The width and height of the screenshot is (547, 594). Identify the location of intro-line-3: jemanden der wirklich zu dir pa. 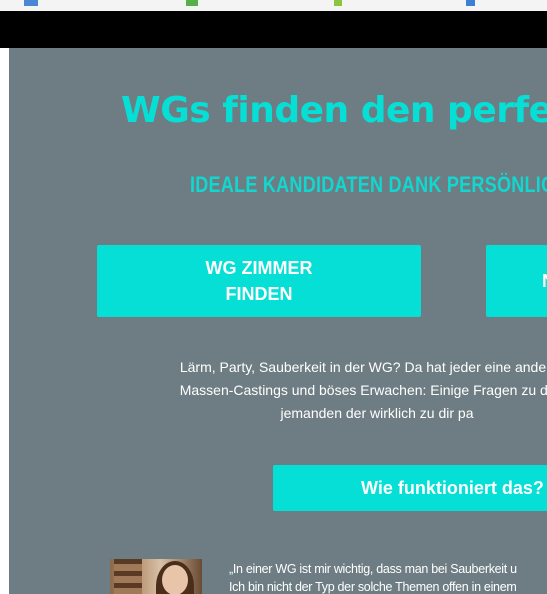
(377, 413).